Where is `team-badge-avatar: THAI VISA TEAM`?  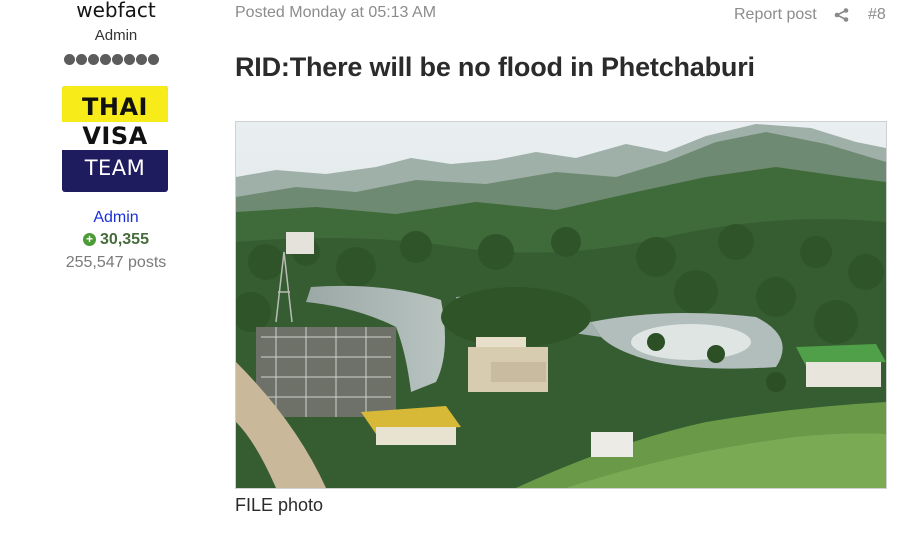
team-badge-avatar: THAI VISA TEAM is located at coordinates (115, 139).